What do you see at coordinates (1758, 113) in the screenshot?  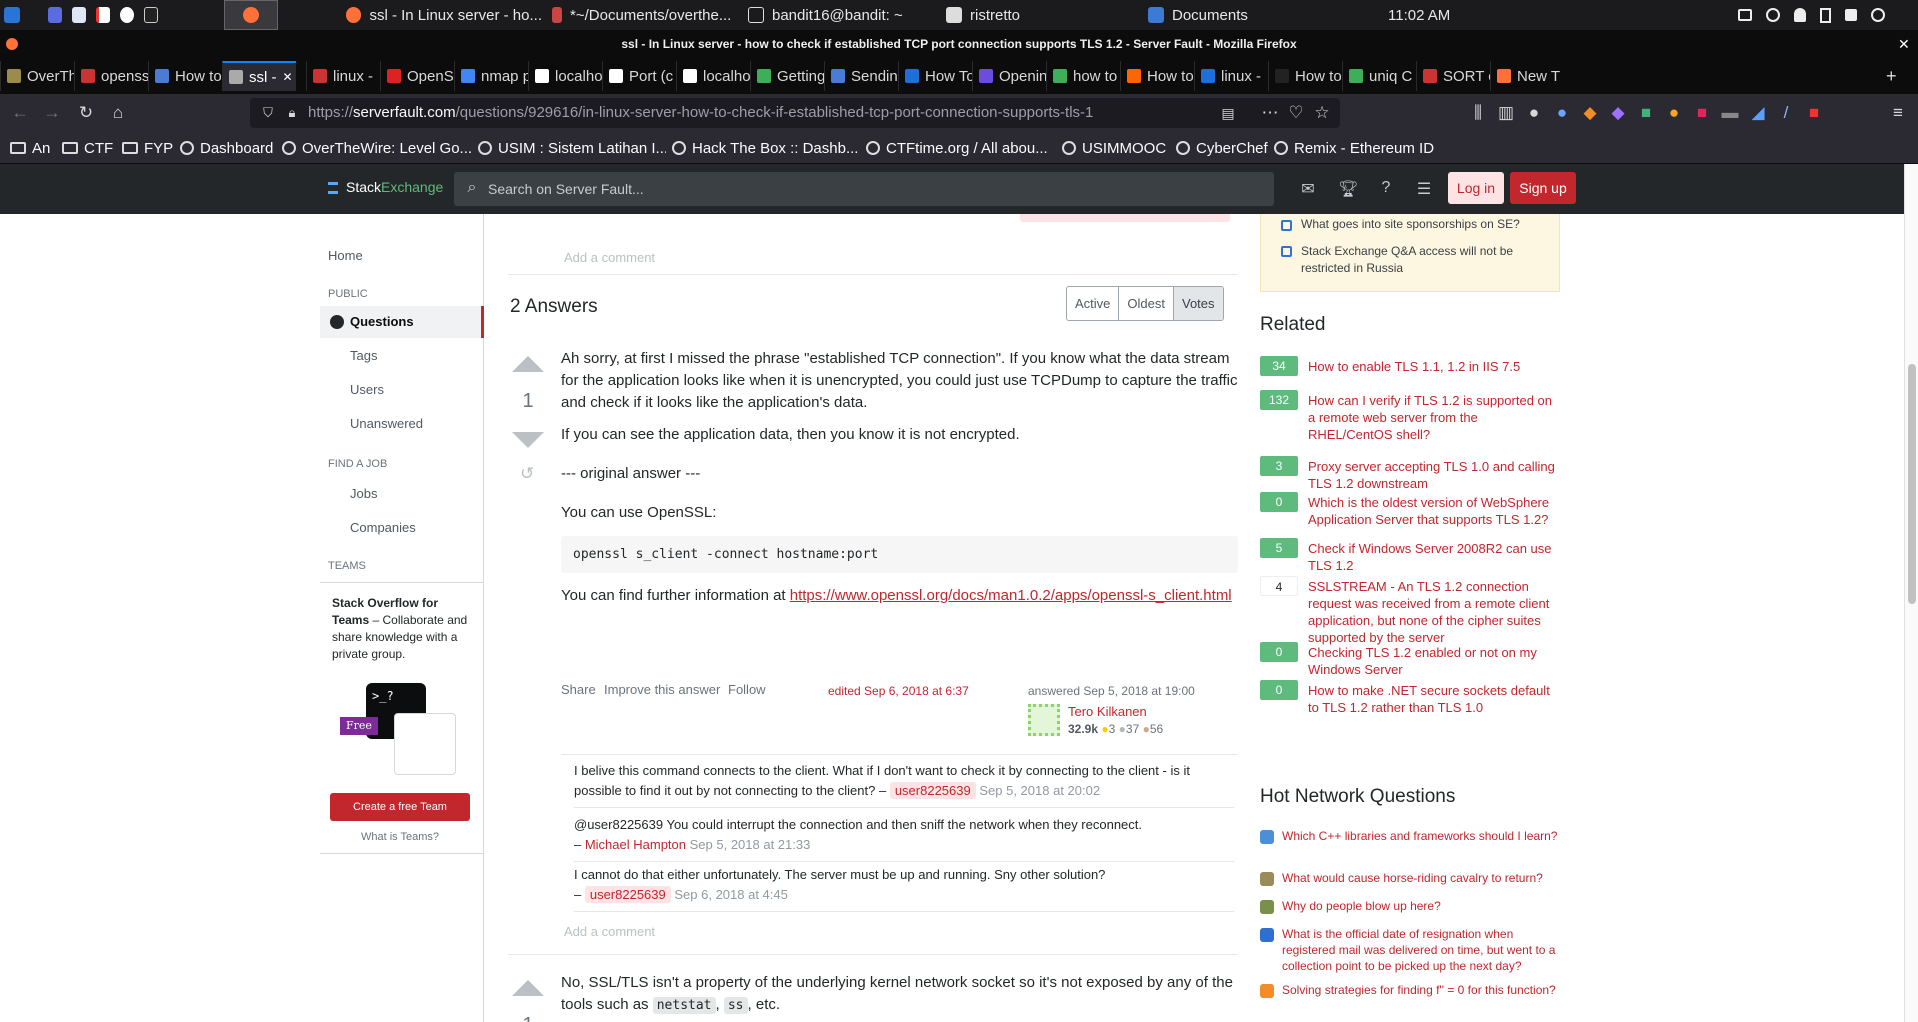 I see `extension-icon: ◢` at bounding box center [1758, 113].